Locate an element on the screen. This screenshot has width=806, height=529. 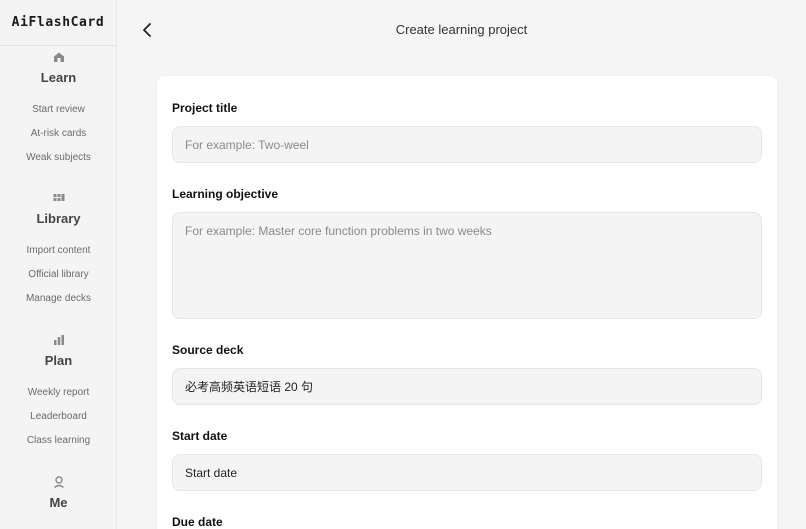
sidebar-item-leaderboard: Leaderboard is located at coordinates (58, 417).